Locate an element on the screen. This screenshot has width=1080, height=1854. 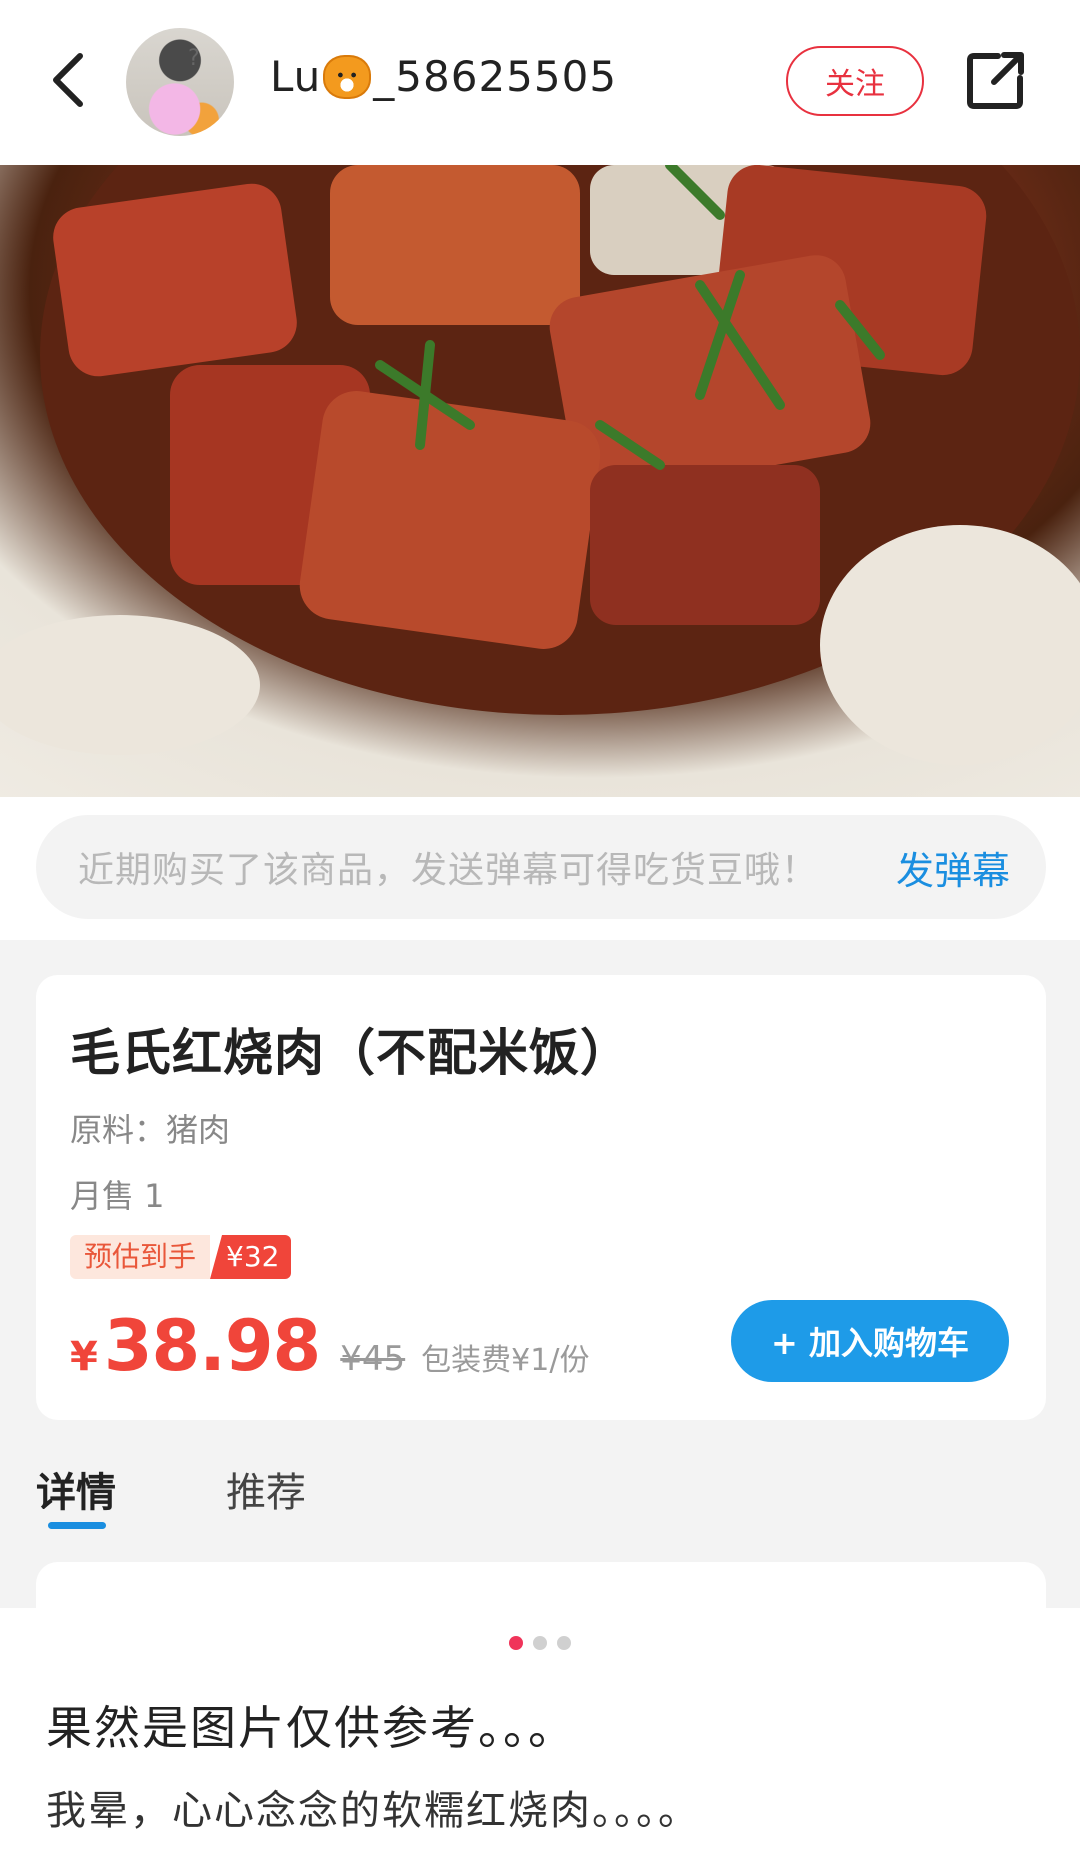
post-text: 我晕，心心念念的软糯红烧肉。。。。 is located at coordinates (373, 1811).